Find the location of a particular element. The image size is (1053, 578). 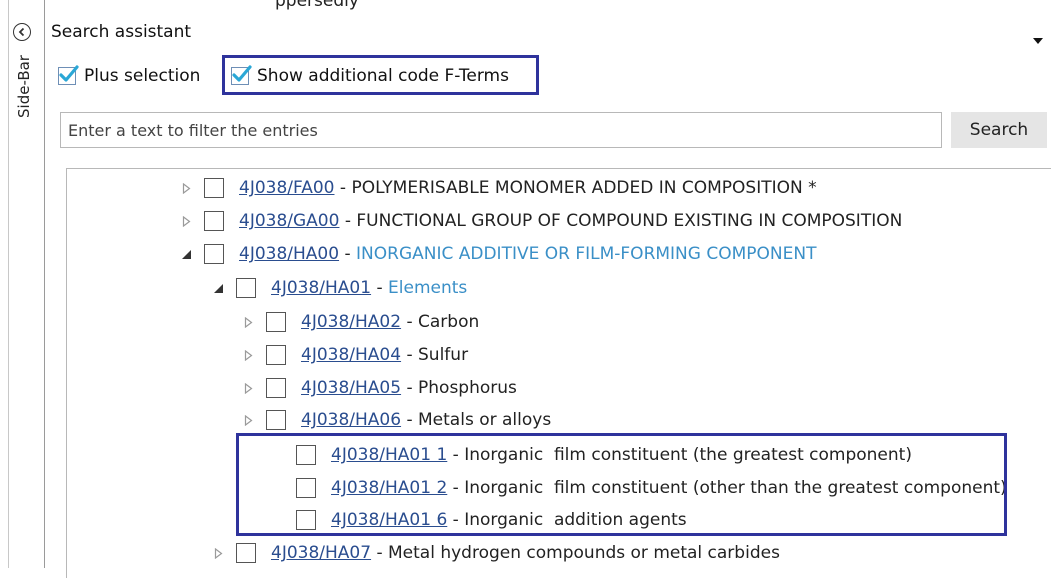

f-term-code-link: 4J038/HA01 is located at coordinates (321, 288).